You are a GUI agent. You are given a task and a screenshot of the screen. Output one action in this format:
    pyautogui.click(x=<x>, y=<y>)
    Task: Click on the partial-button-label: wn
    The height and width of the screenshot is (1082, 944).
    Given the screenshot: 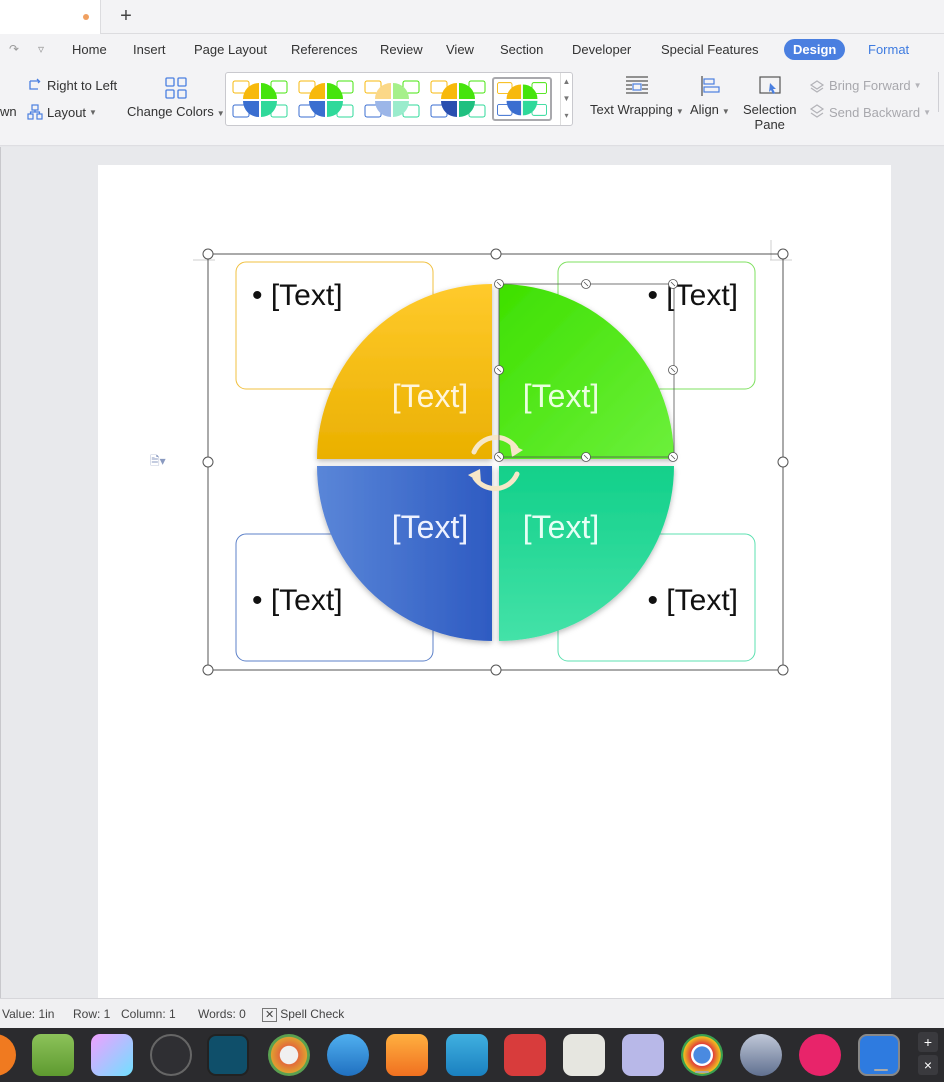 What is the action you would take?
    pyautogui.click(x=8, y=111)
    